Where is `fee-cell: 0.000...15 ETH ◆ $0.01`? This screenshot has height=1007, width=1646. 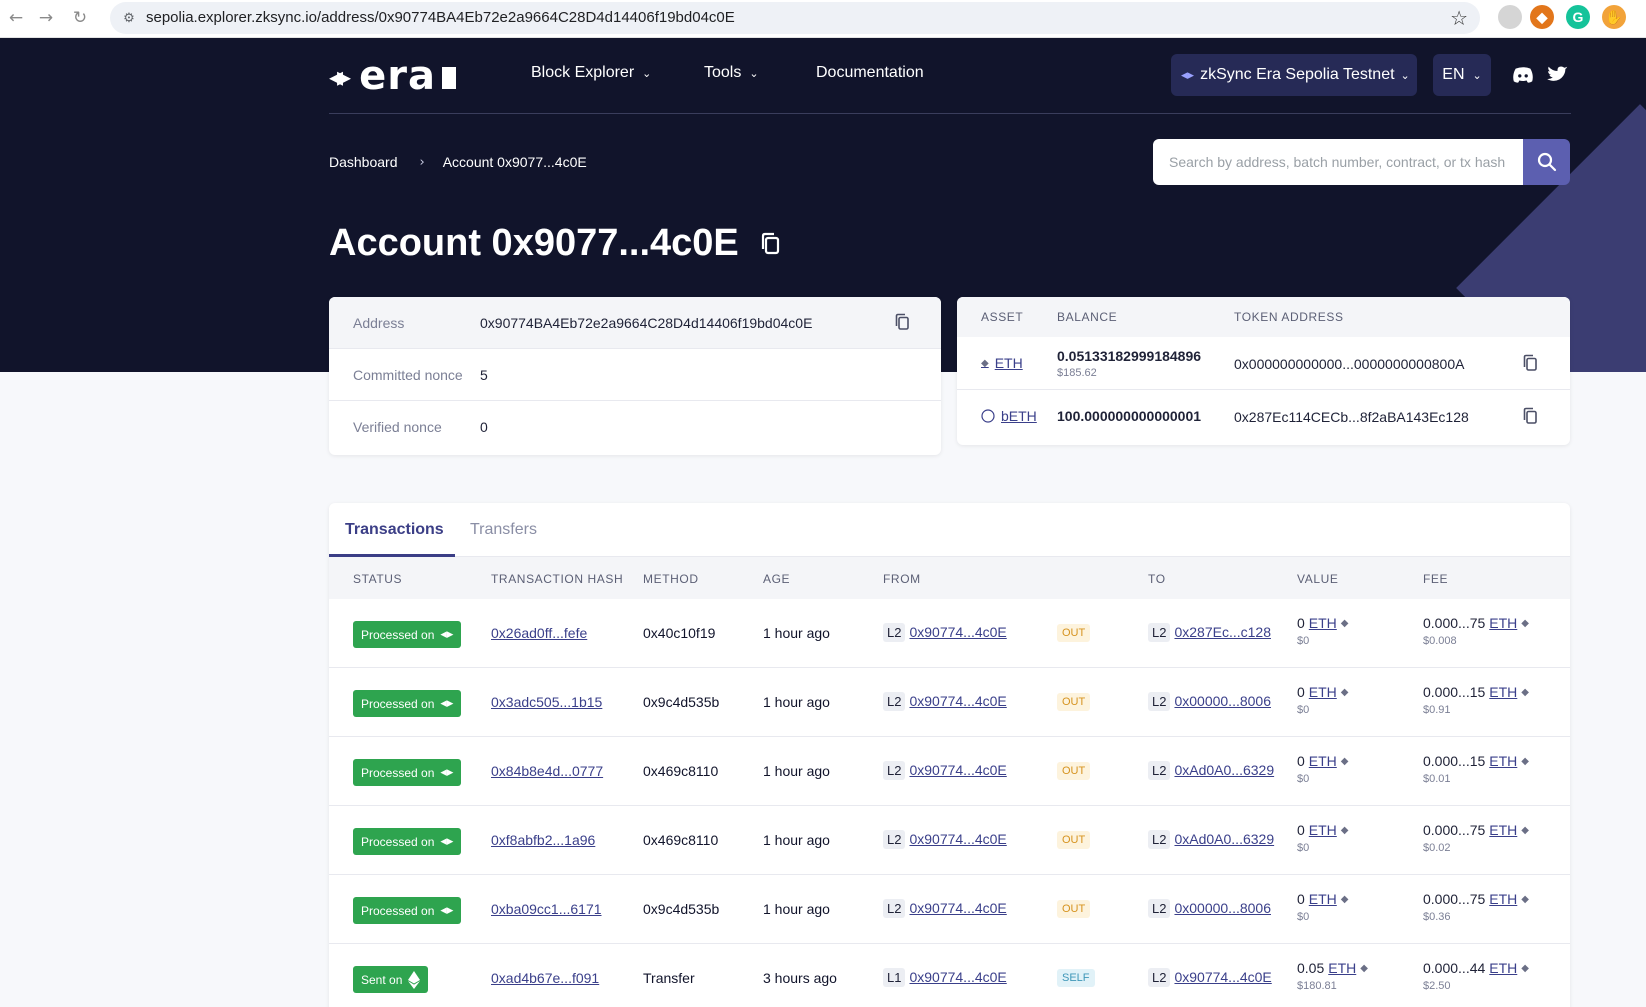
fee-cell: 0.000...15 ETH ◆ $0.01 is located at coordinates (1476, 769).